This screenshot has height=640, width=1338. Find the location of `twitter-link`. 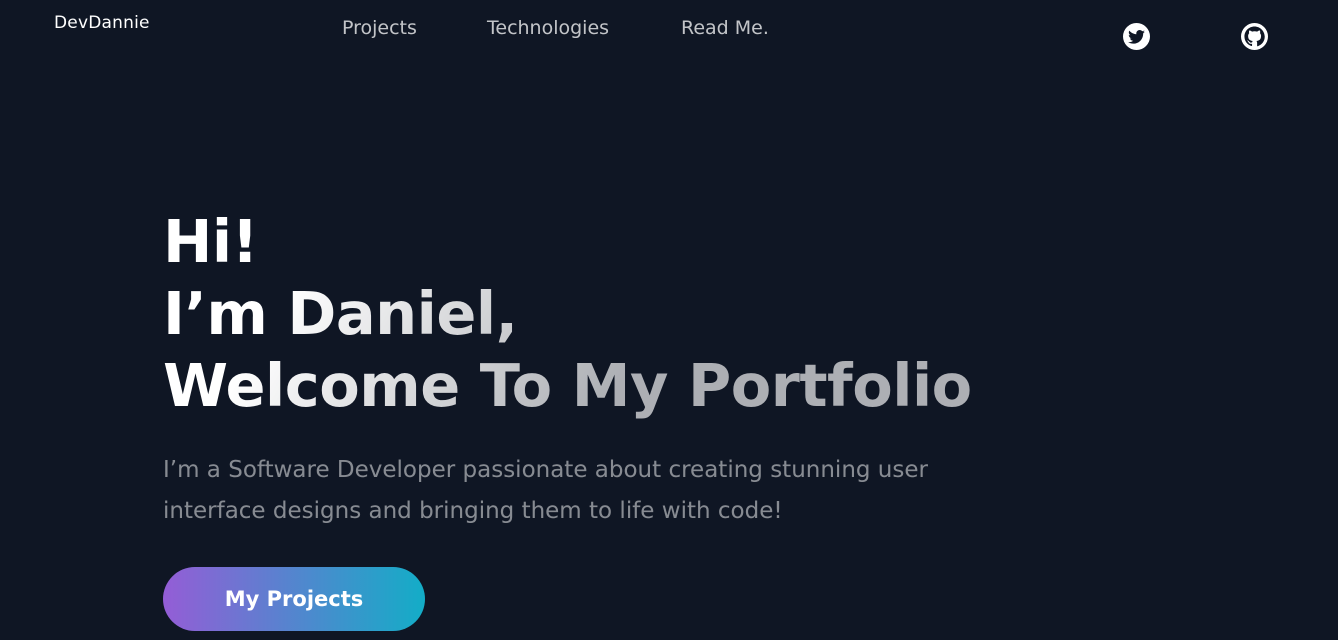

twitter-link is located at coordinates (1136, 36).